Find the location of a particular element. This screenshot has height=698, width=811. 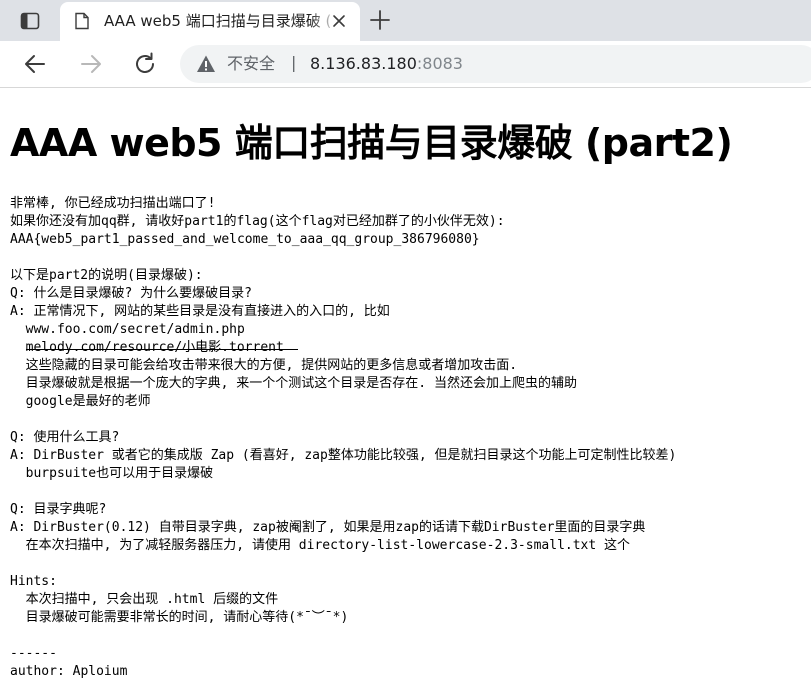

browser-tab: AAA web5 端口扫描与目录爆破 ( is located at coordinates (210, 21).